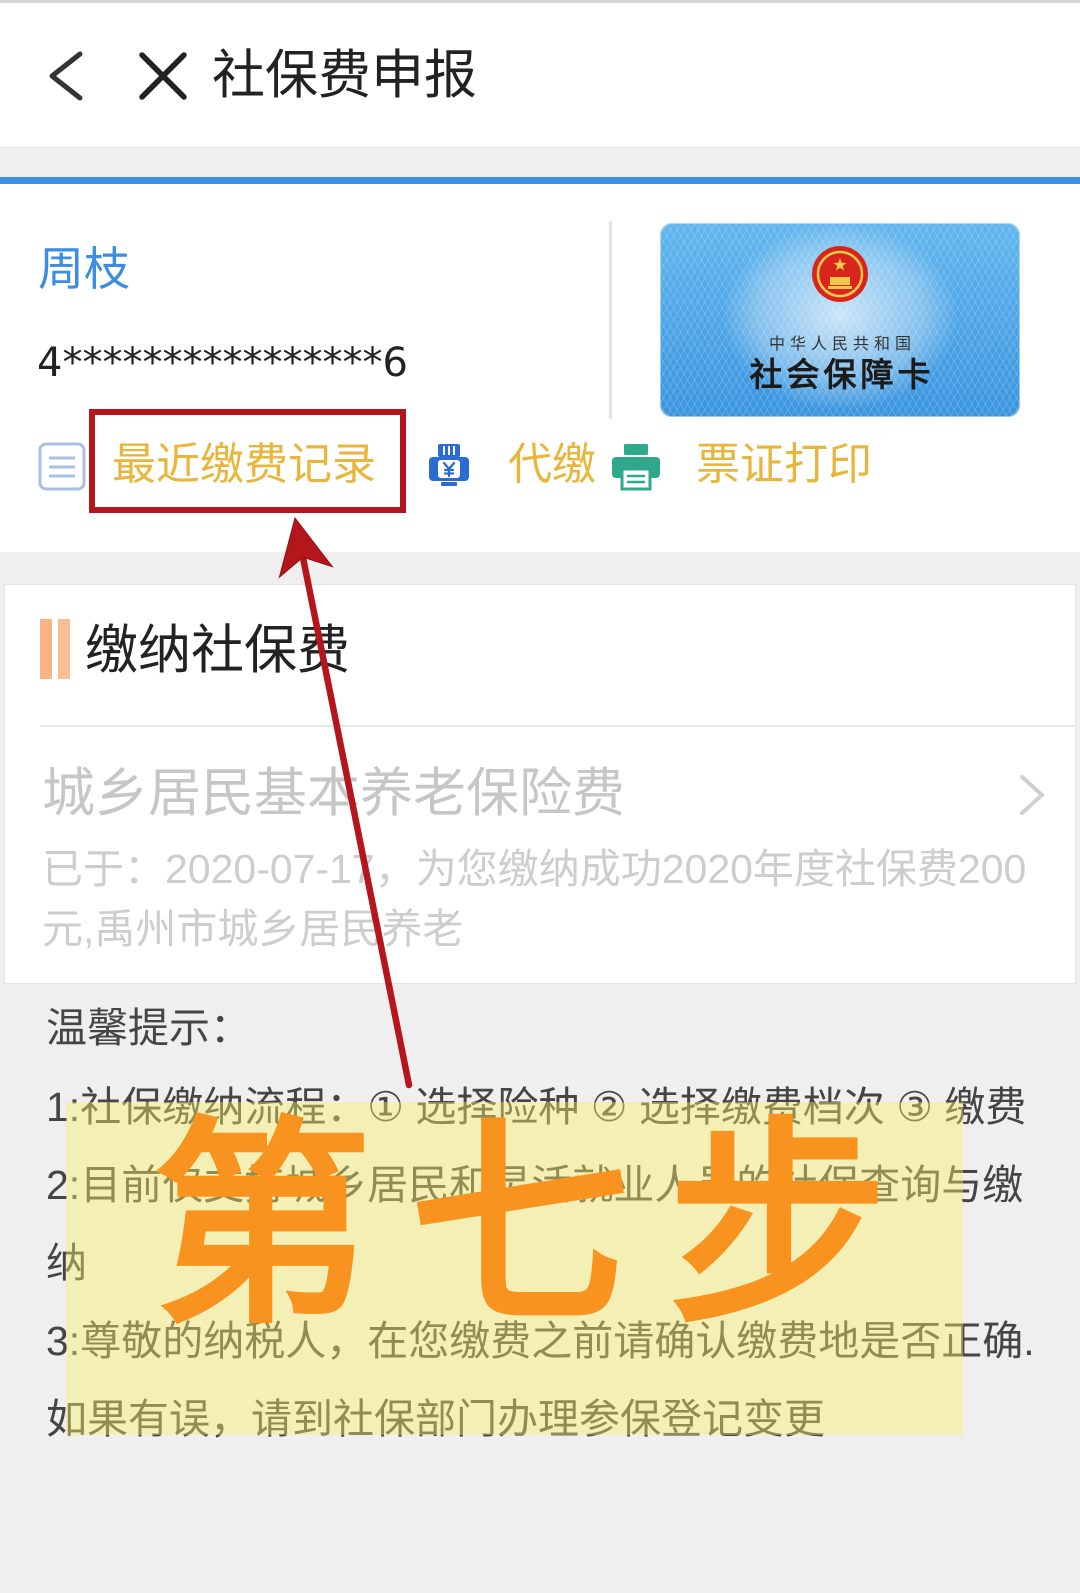 This screenshot has width=1080, height=1593. Describe the element at coordinates (840, 274) in the screenshot. I see `national-emblem-icon` at that location.